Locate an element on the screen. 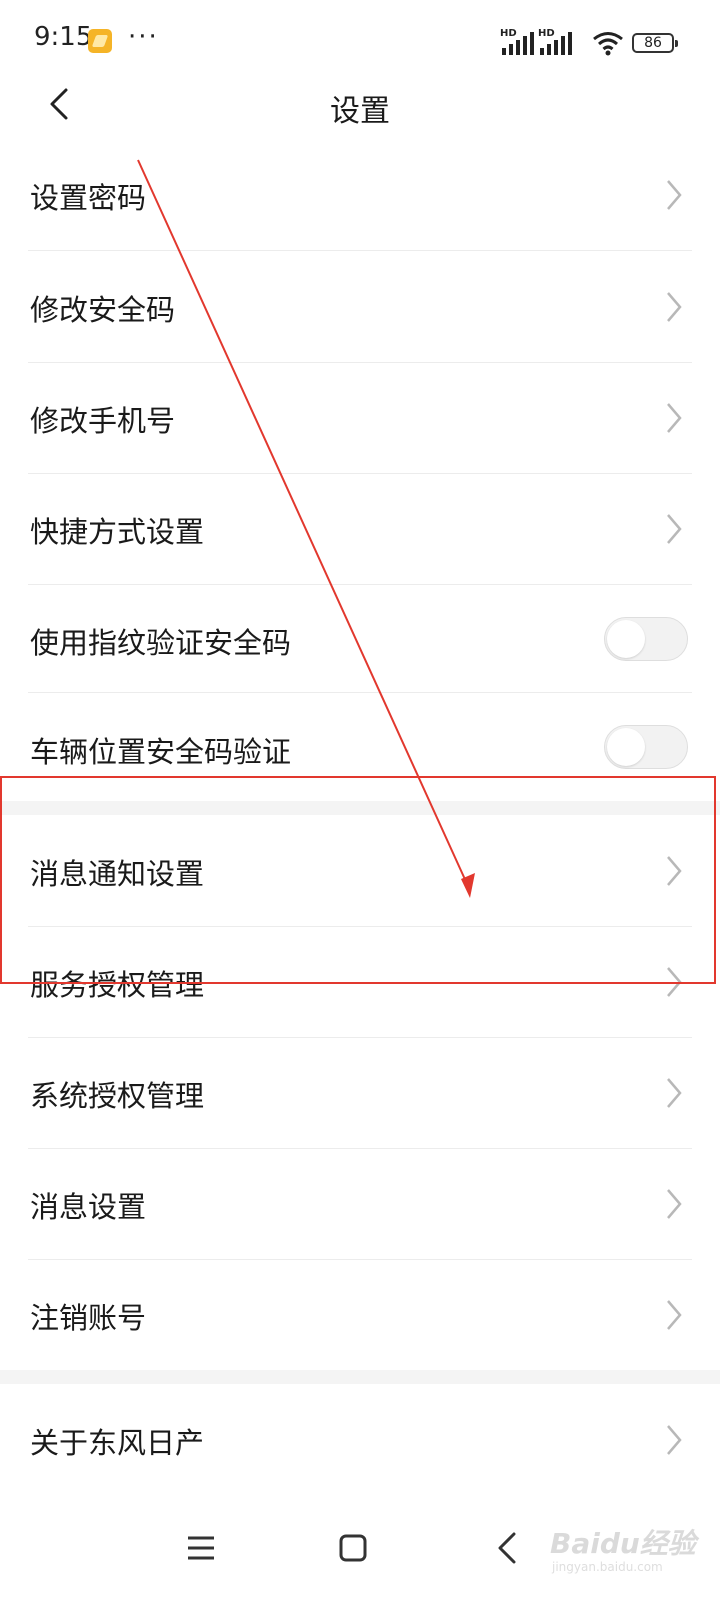 The image size is (720, 1600). settings-item-label: 注销账号 is located at coordinates (88, 1318).